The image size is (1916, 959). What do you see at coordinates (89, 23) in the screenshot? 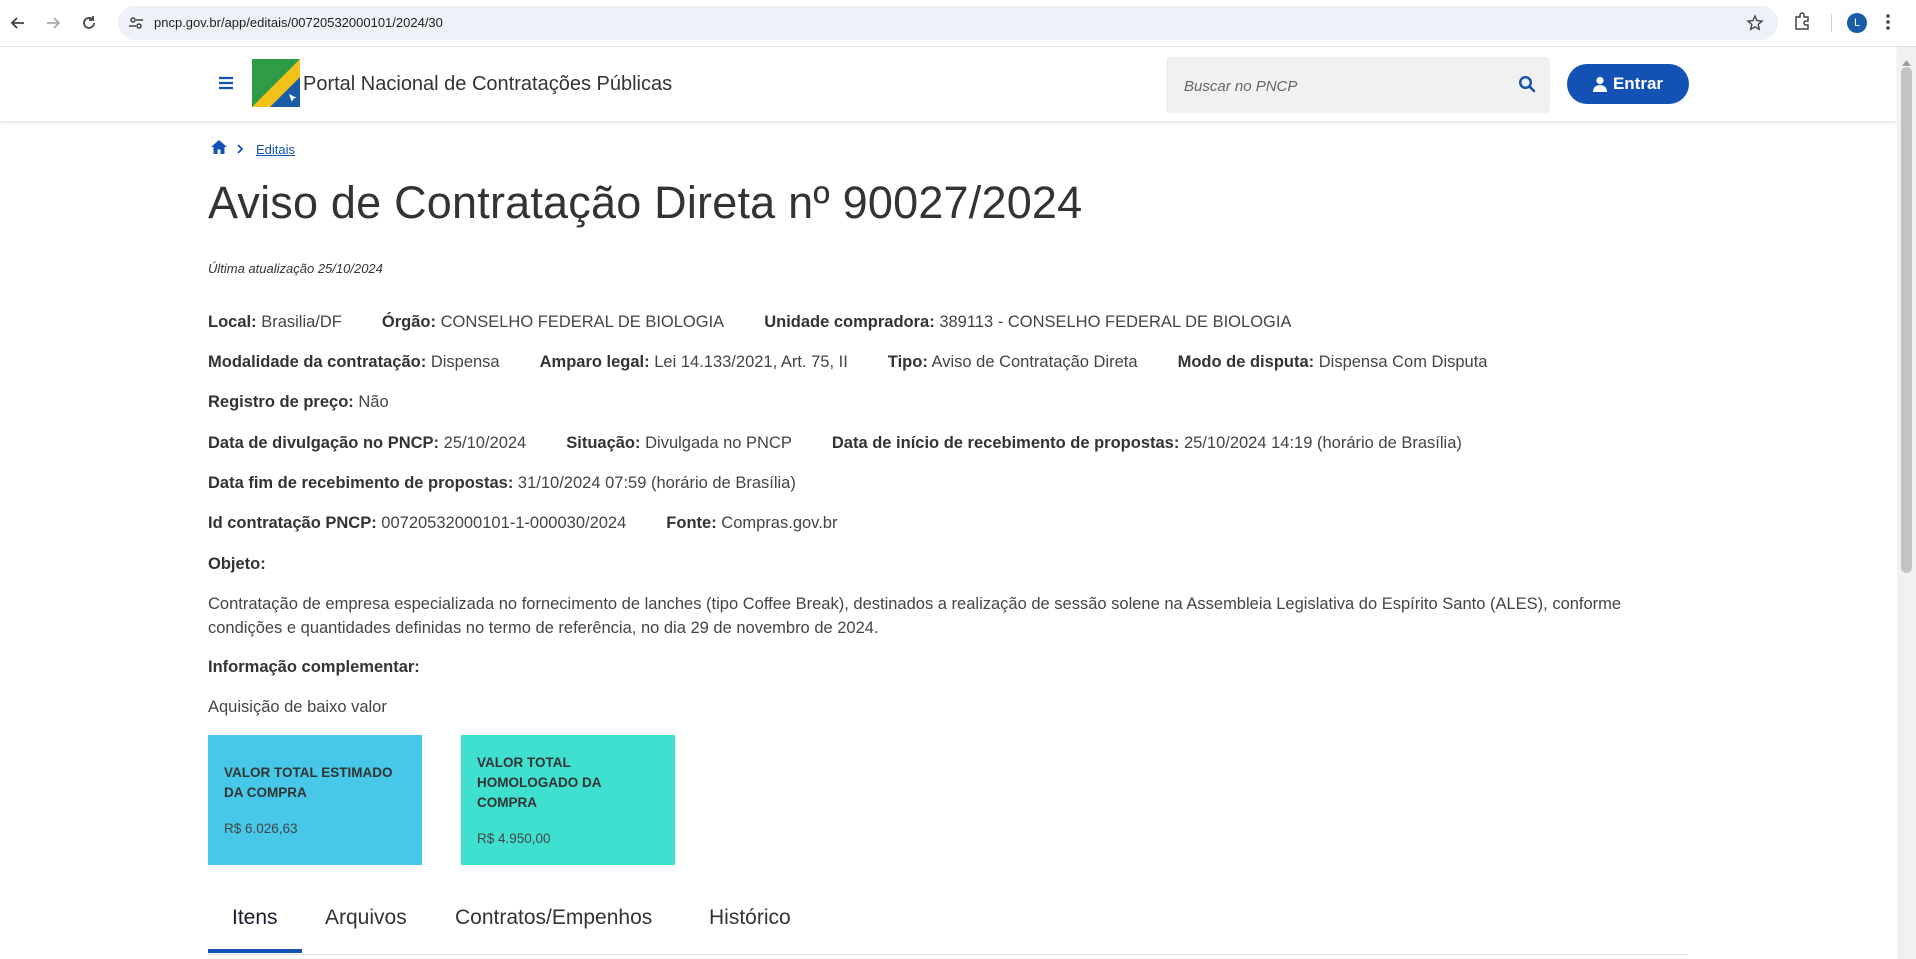
I see `reload-icon` at bounding box center [89, 23].